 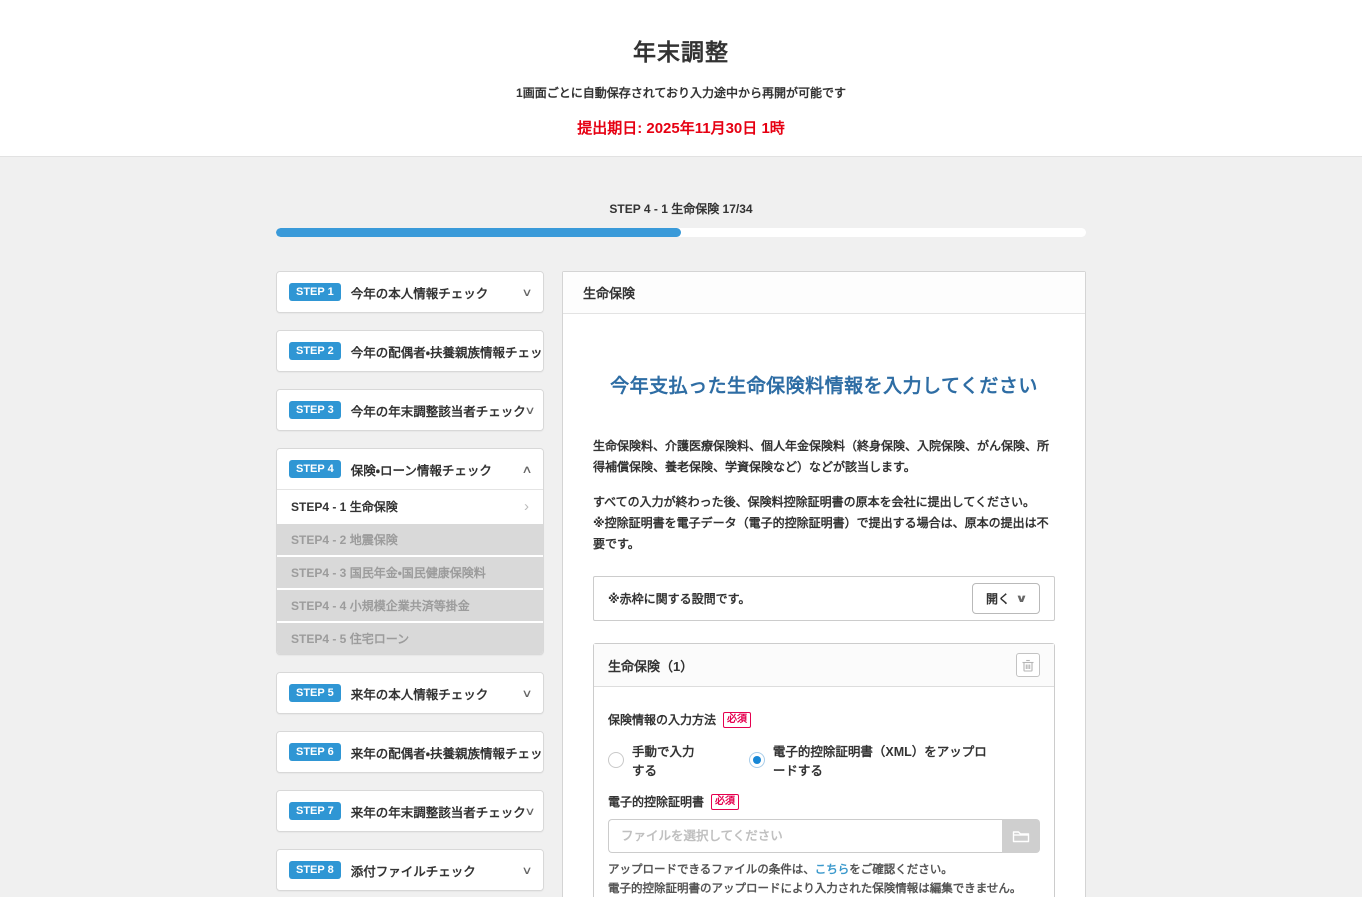 What do you see at coordinates (814, 502) in the screenshot?
I see `submit-note-line1: すべての入力が終わった後、保険料控除証明書の原本を会社に提出してください。` at bounding box center [814, 502].